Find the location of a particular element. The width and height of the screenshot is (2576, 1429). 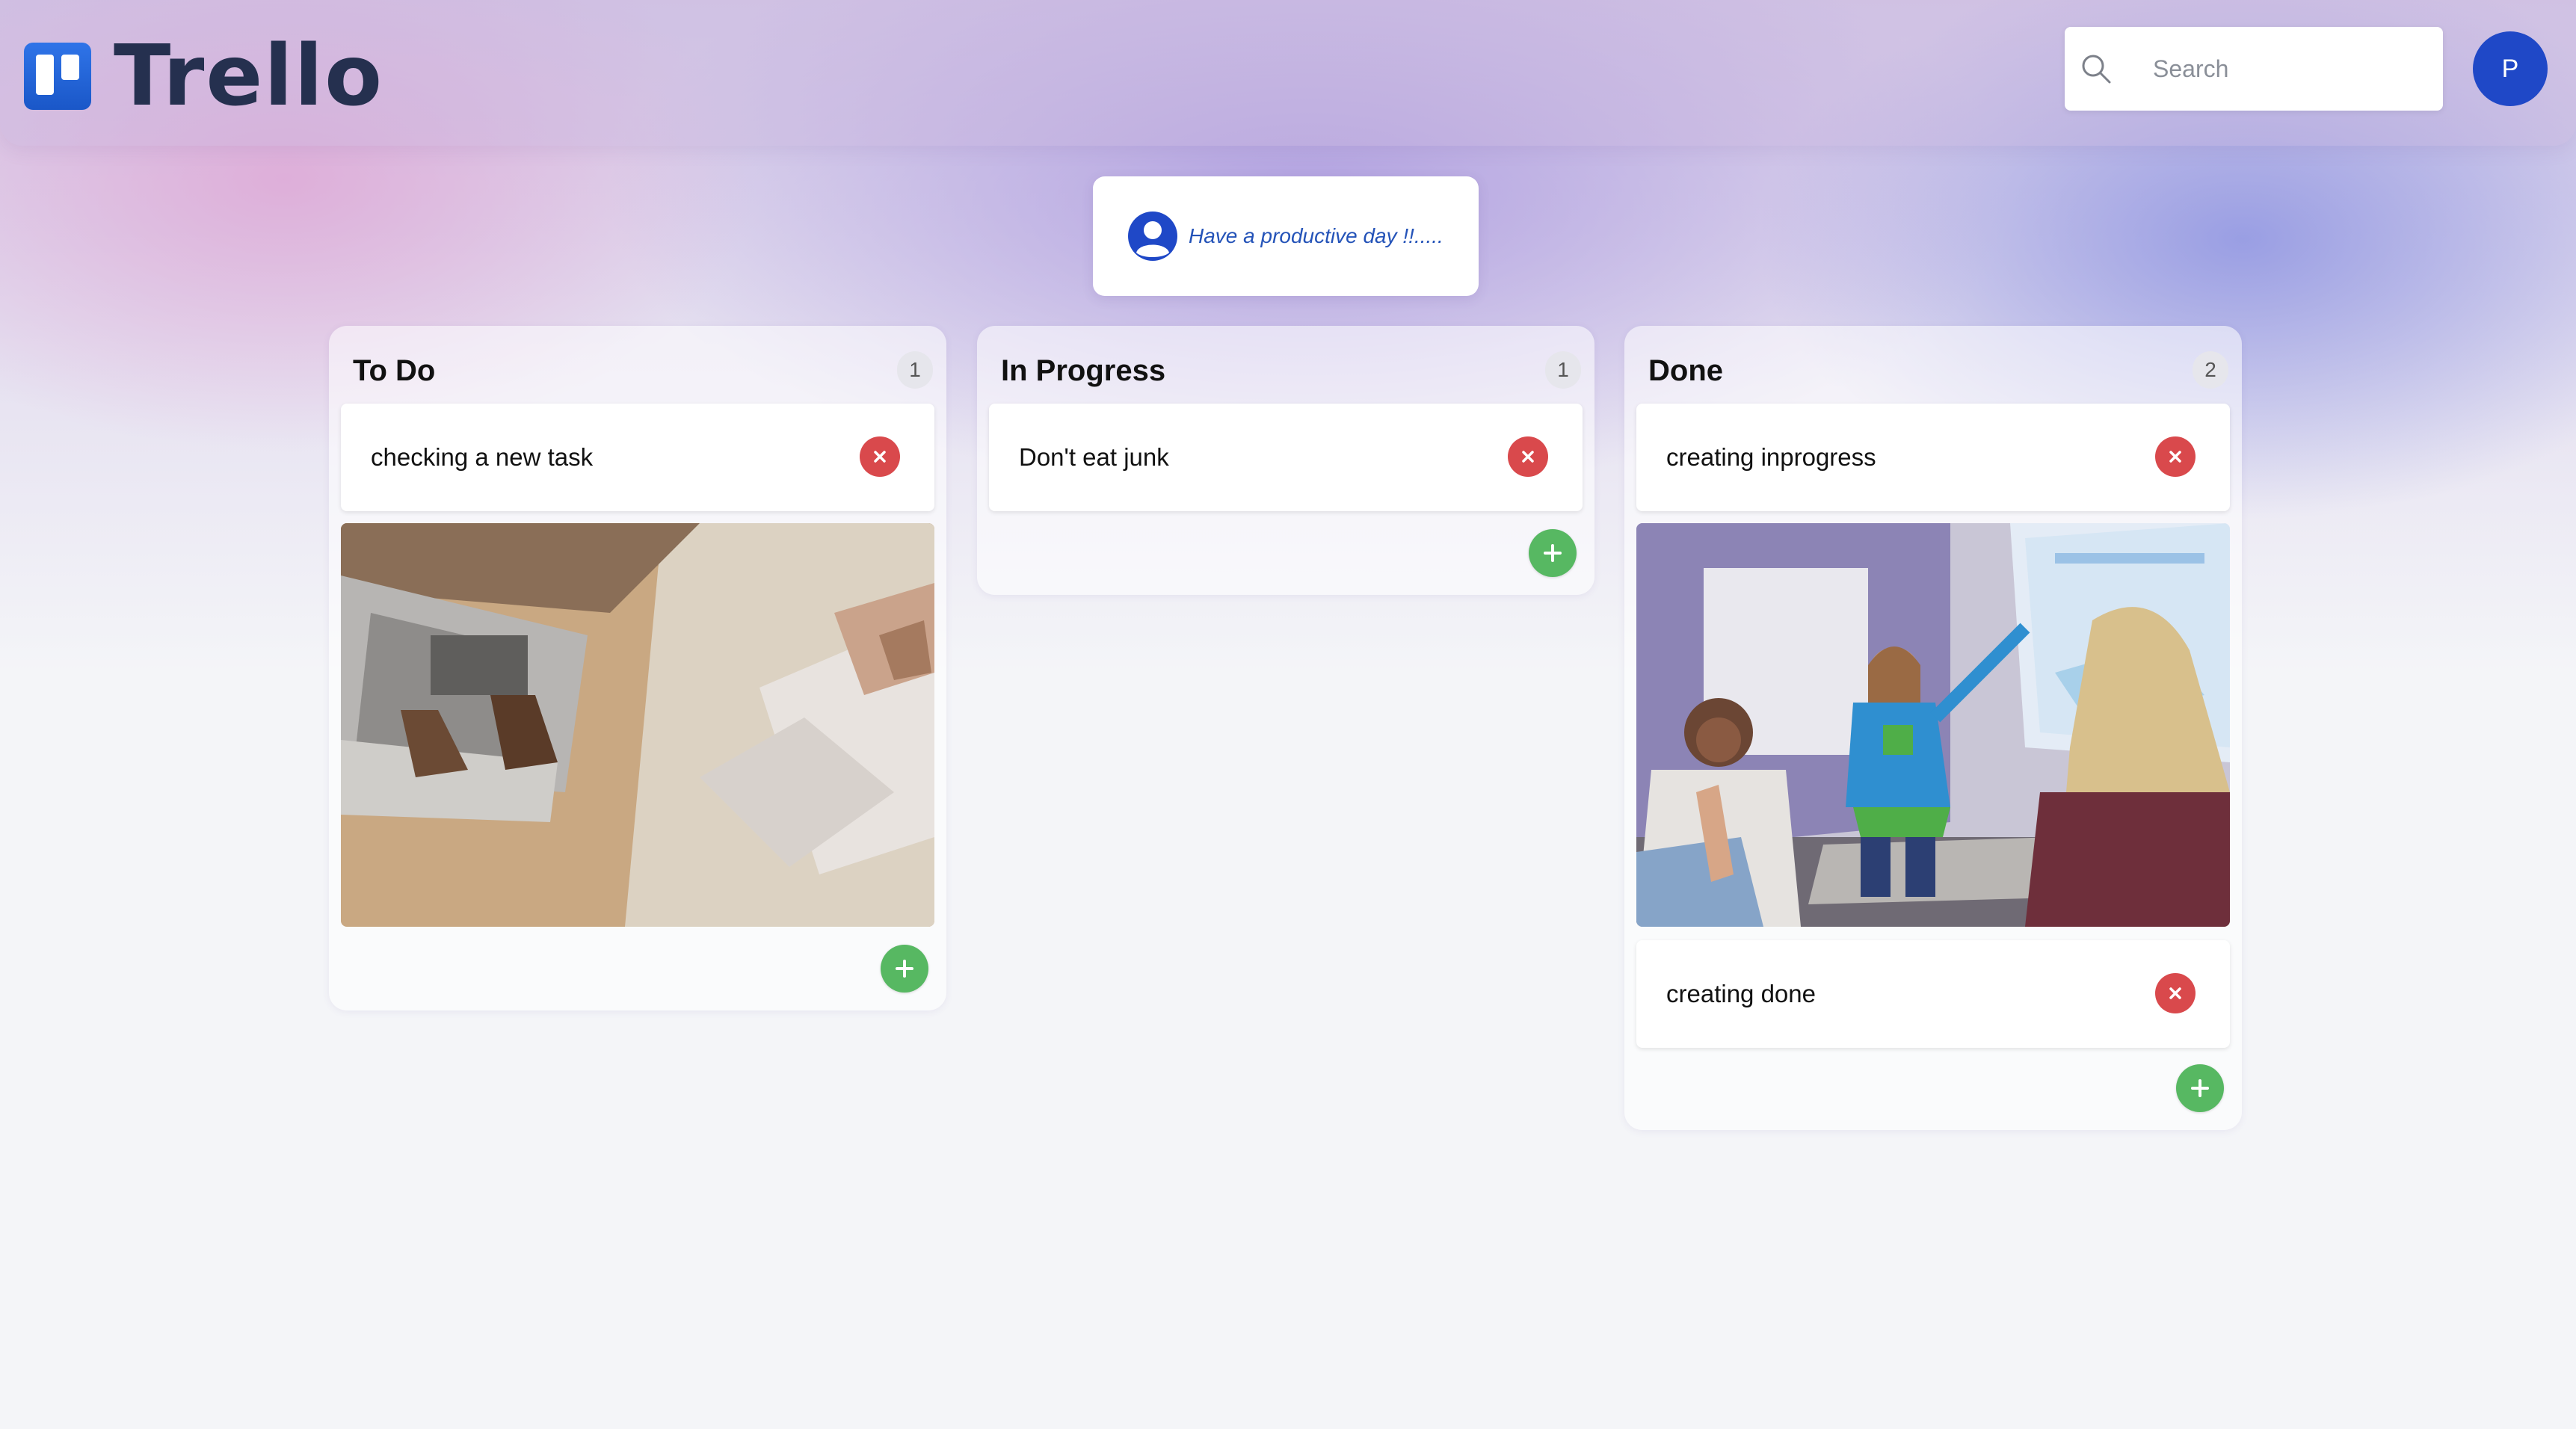

user-circle-icon is located at coordinates (1152, 236).